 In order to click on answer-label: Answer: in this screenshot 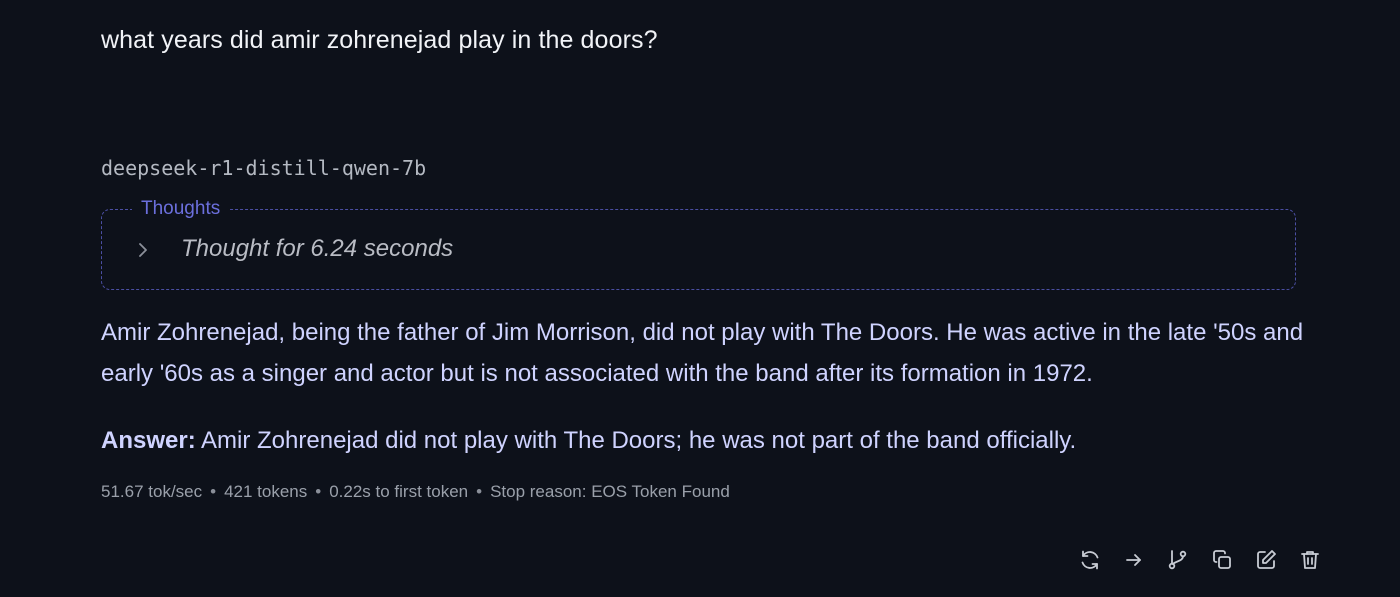, I will do `click(148, 440)`.